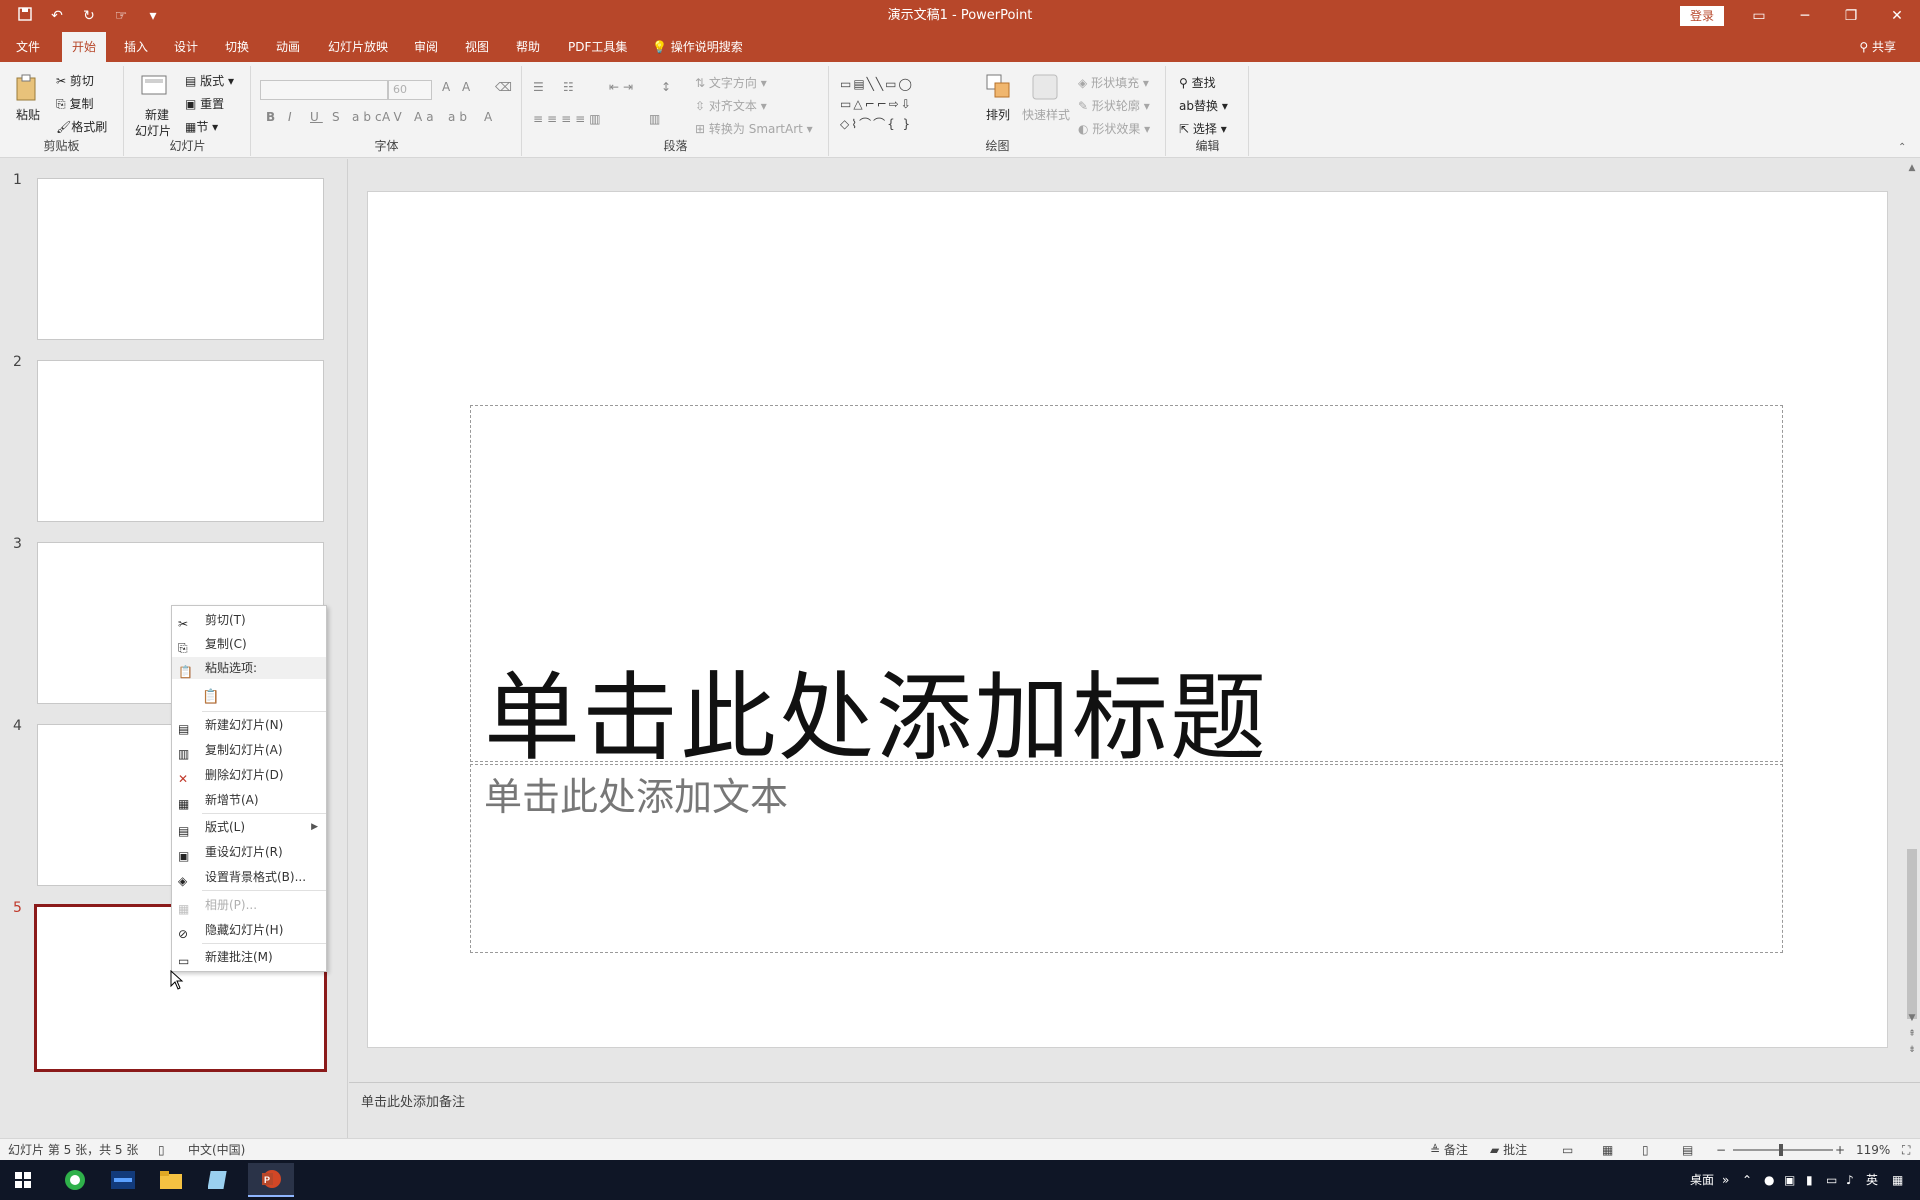  I want to click on char-spacing-icon: AV, so click(394, 117).